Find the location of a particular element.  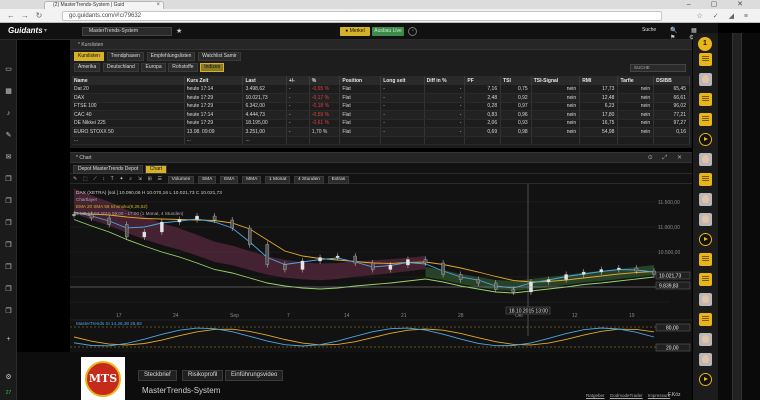

column-header: Last is located at coordinates (264, 80).